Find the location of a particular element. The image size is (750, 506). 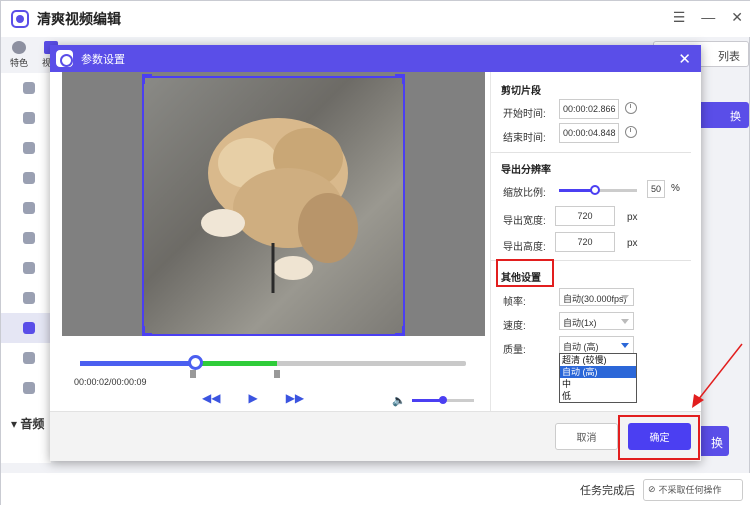

volume-knob is located at coordinates (442, 400).